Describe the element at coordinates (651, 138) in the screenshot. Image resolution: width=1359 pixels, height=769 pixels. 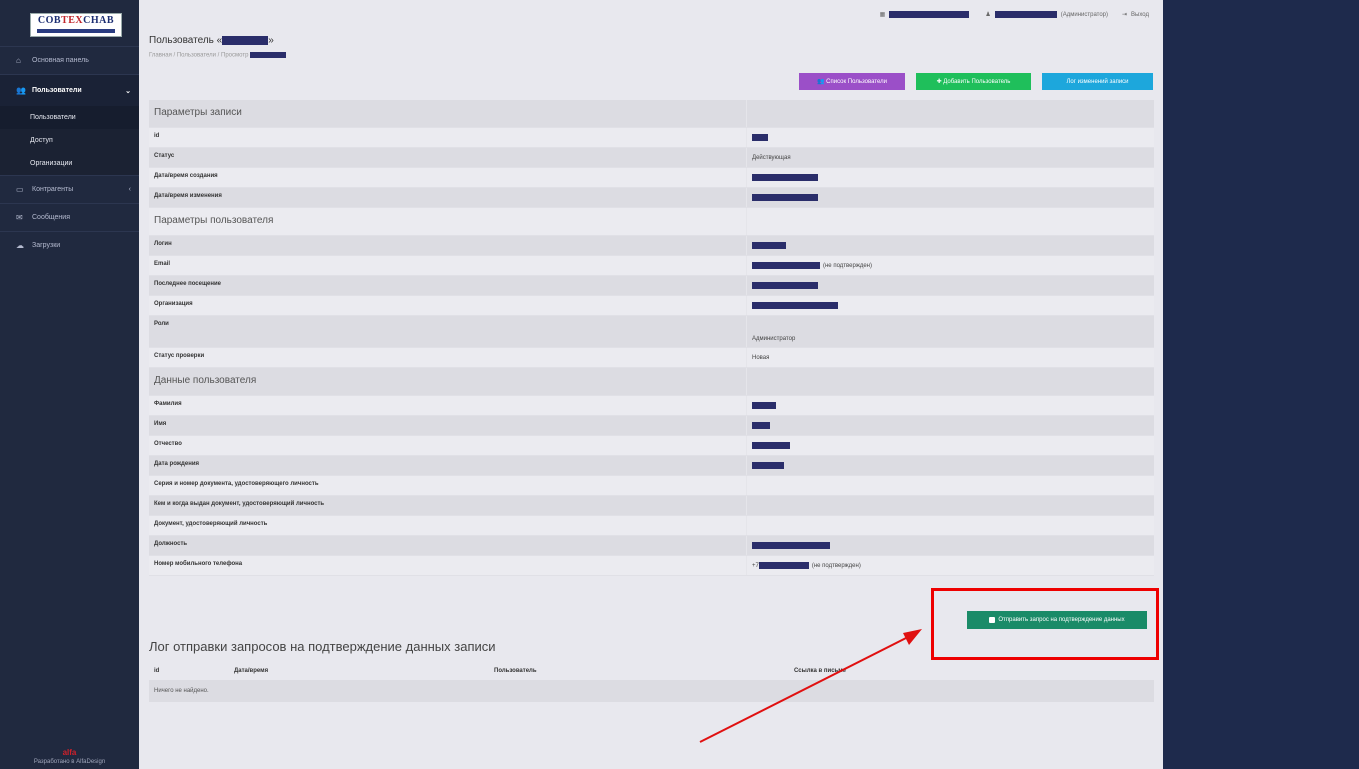
I see `table-row: id` at that location.